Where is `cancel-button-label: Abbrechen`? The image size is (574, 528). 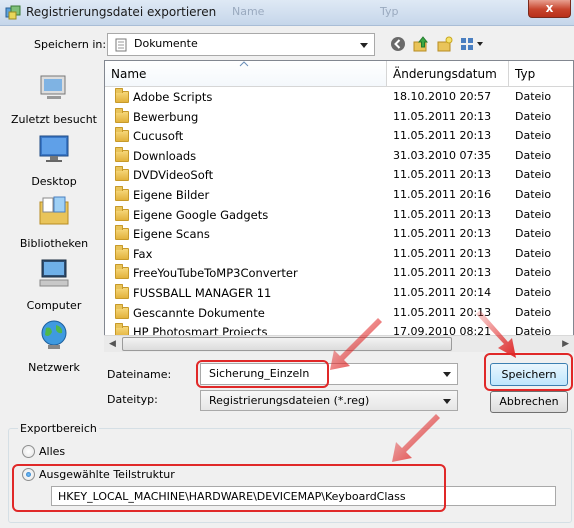
cancel-button-label: Abbrechen is located at coordinates (529, 401).